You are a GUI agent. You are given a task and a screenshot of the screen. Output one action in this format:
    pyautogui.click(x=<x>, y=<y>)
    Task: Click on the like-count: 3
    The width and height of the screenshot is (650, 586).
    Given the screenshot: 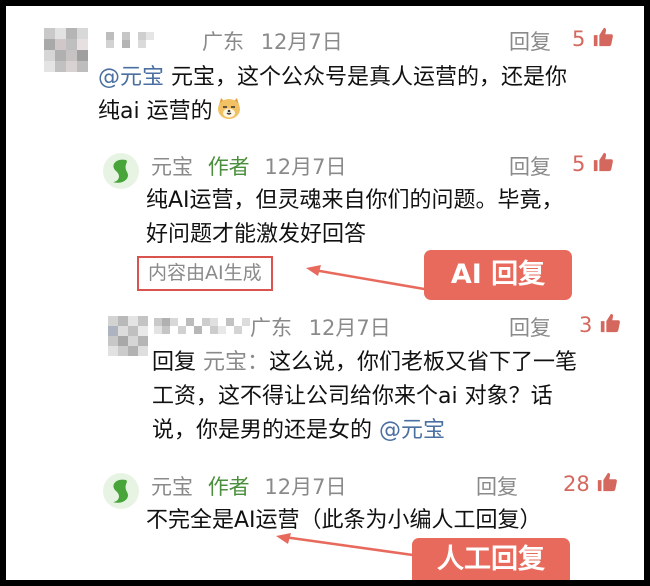 What is the action you would take?
    pyautogui.click(x=586, y=325)
    